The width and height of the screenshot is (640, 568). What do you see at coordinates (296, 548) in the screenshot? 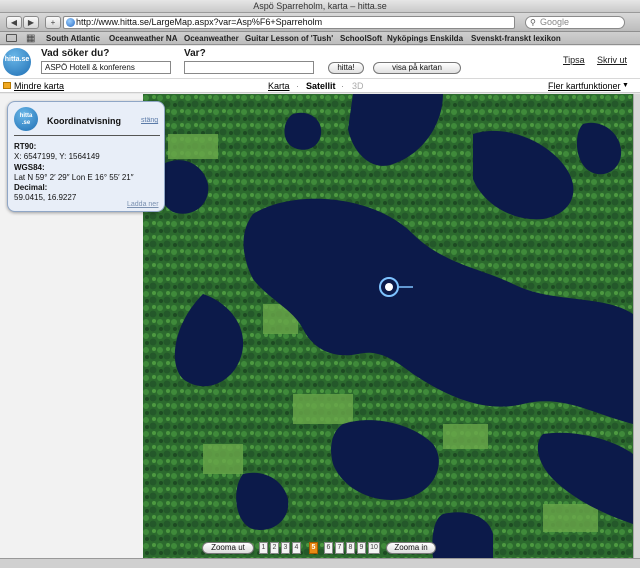
I see `zoom-level-4: 4` at bounding box center [296, 548].